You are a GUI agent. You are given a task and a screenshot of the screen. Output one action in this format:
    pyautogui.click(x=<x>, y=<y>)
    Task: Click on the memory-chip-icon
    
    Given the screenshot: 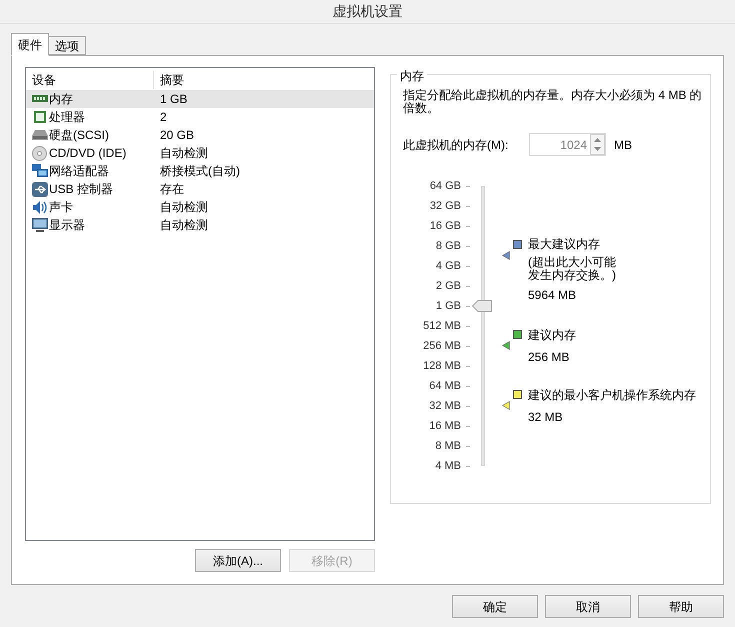 What is the action you would take?
    pyautogui.click(x=40, y=99)
    